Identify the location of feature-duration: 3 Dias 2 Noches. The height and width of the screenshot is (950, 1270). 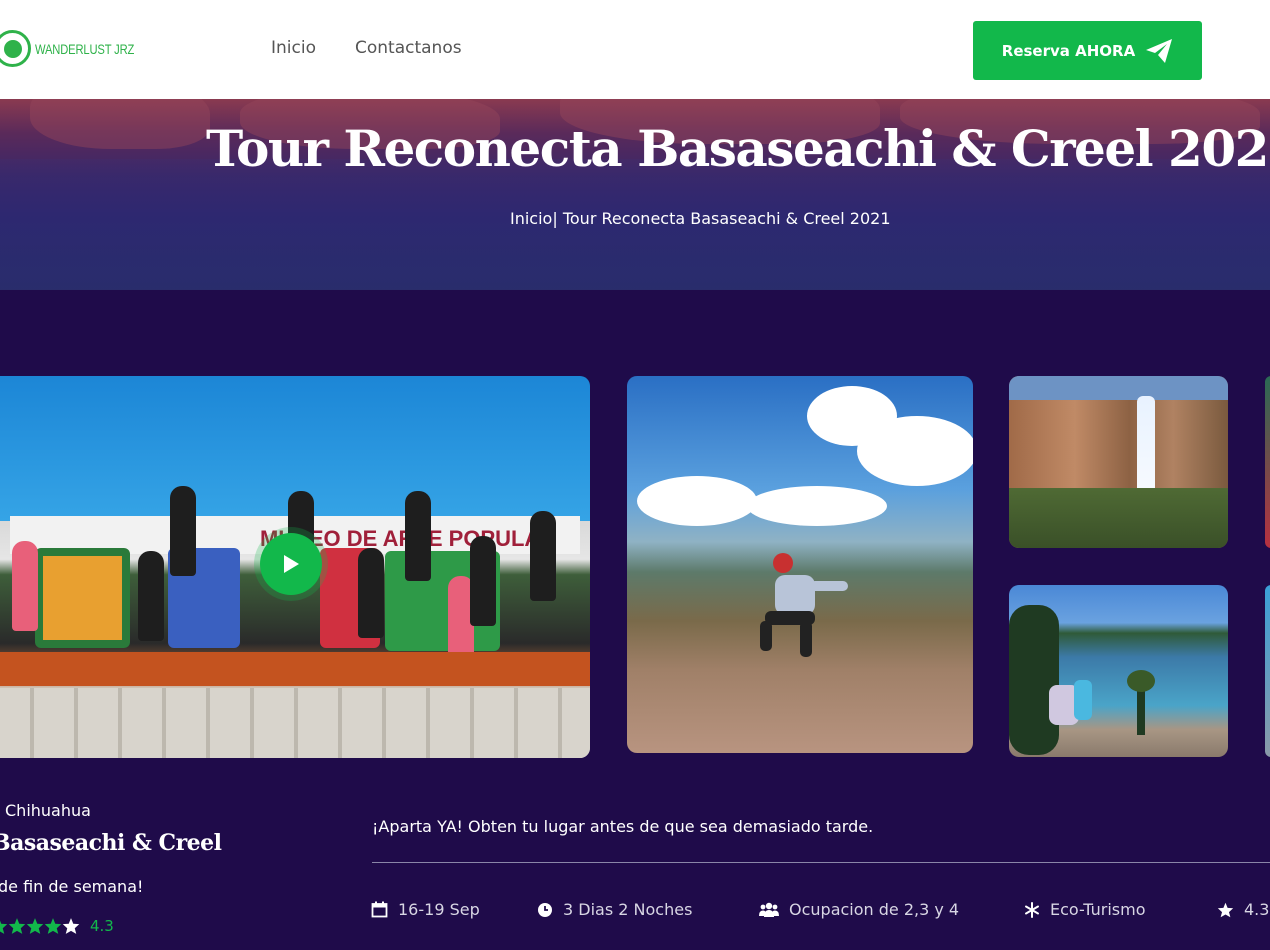
(614, 909).